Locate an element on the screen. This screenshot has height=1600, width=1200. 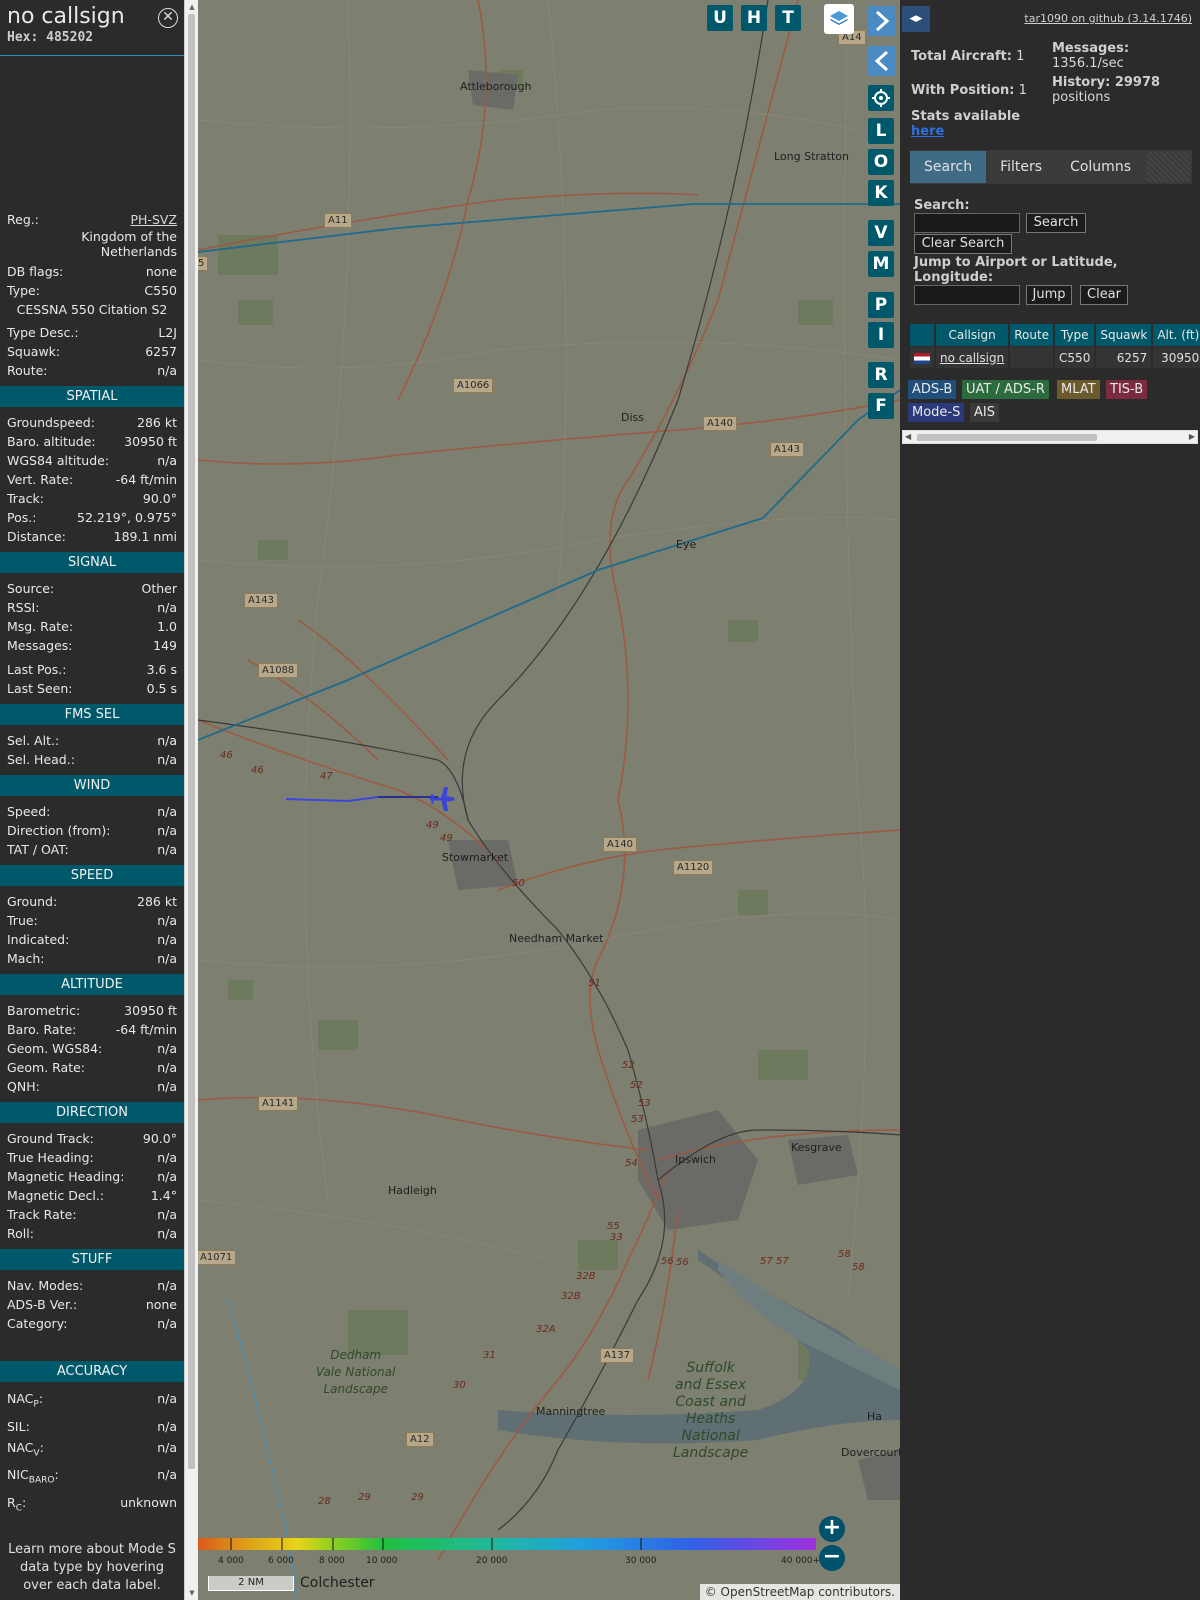
info-row: NACV: n/a is located at coordinates (92, 1451).